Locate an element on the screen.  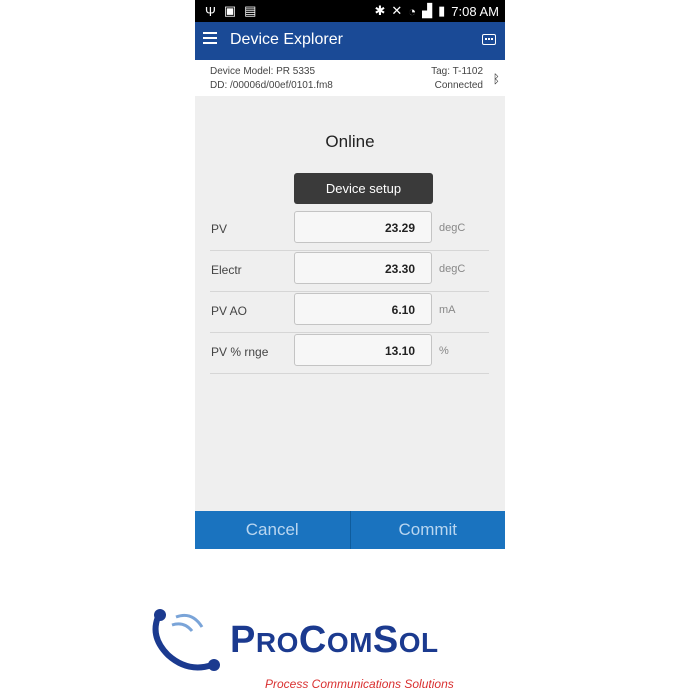
app-bar: Device Explorer is located at coordinates (350, 41).